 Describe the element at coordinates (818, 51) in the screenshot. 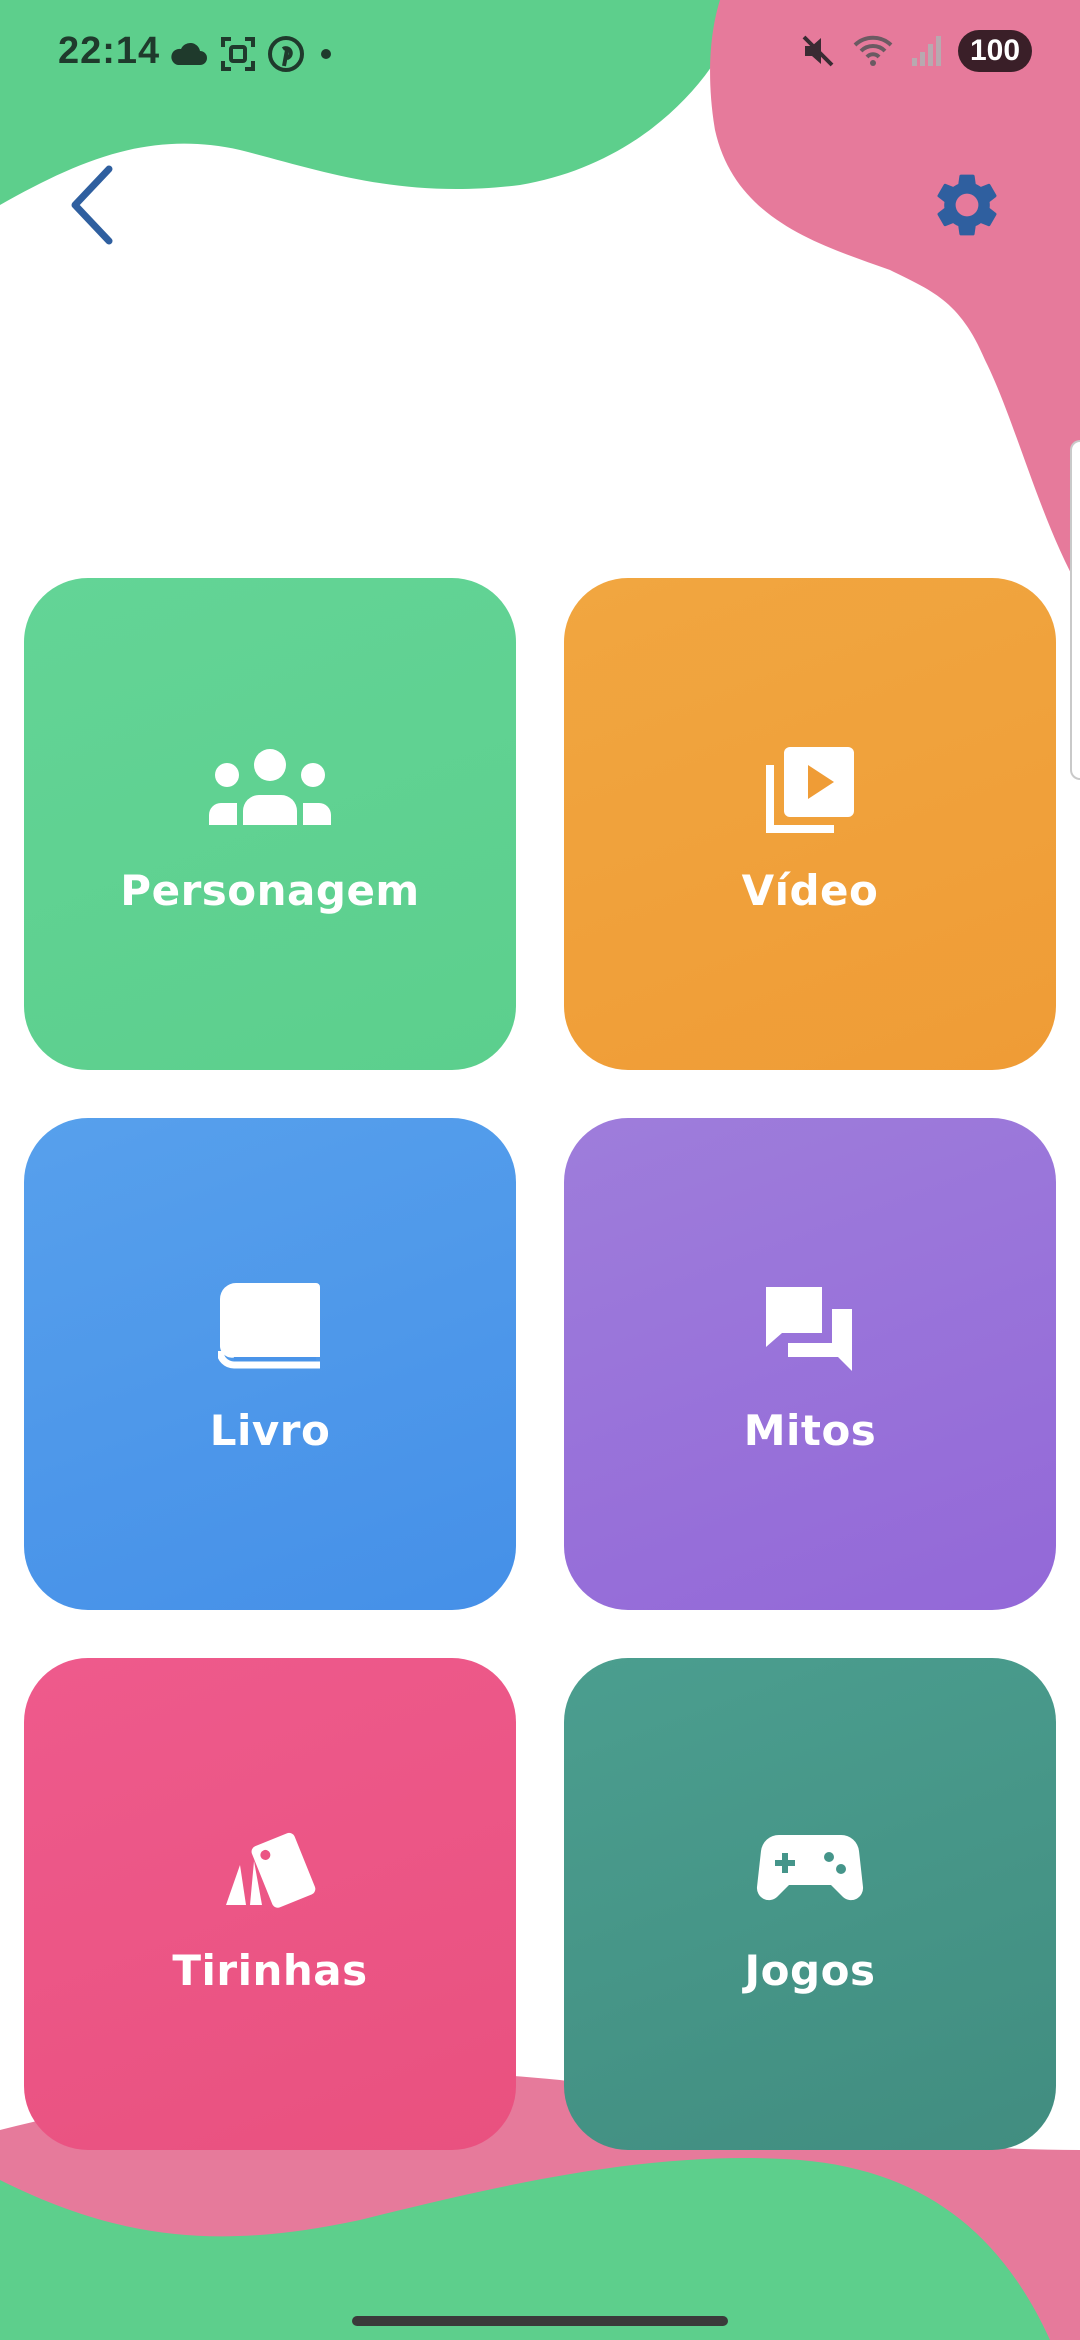

I see `mute-icon` at that location.